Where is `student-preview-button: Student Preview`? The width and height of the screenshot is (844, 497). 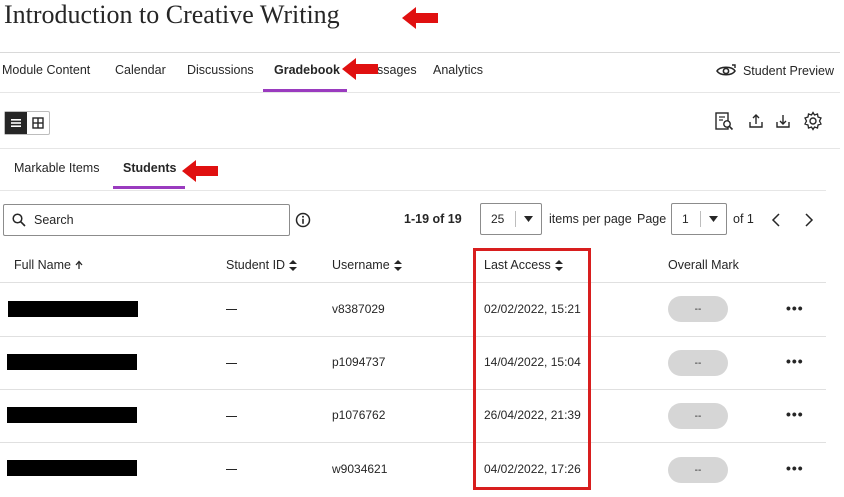
student-preview-button: Student Preview is located at coordinates (774, 71).